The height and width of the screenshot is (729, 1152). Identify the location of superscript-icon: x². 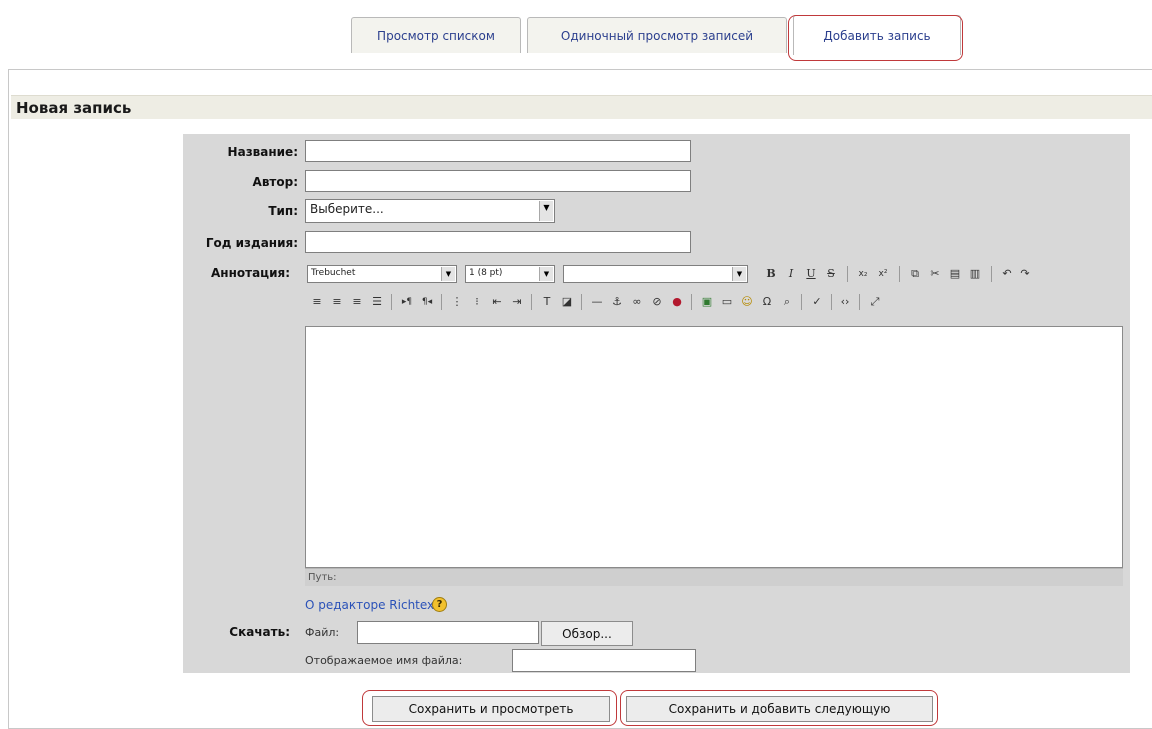
(883, 274).